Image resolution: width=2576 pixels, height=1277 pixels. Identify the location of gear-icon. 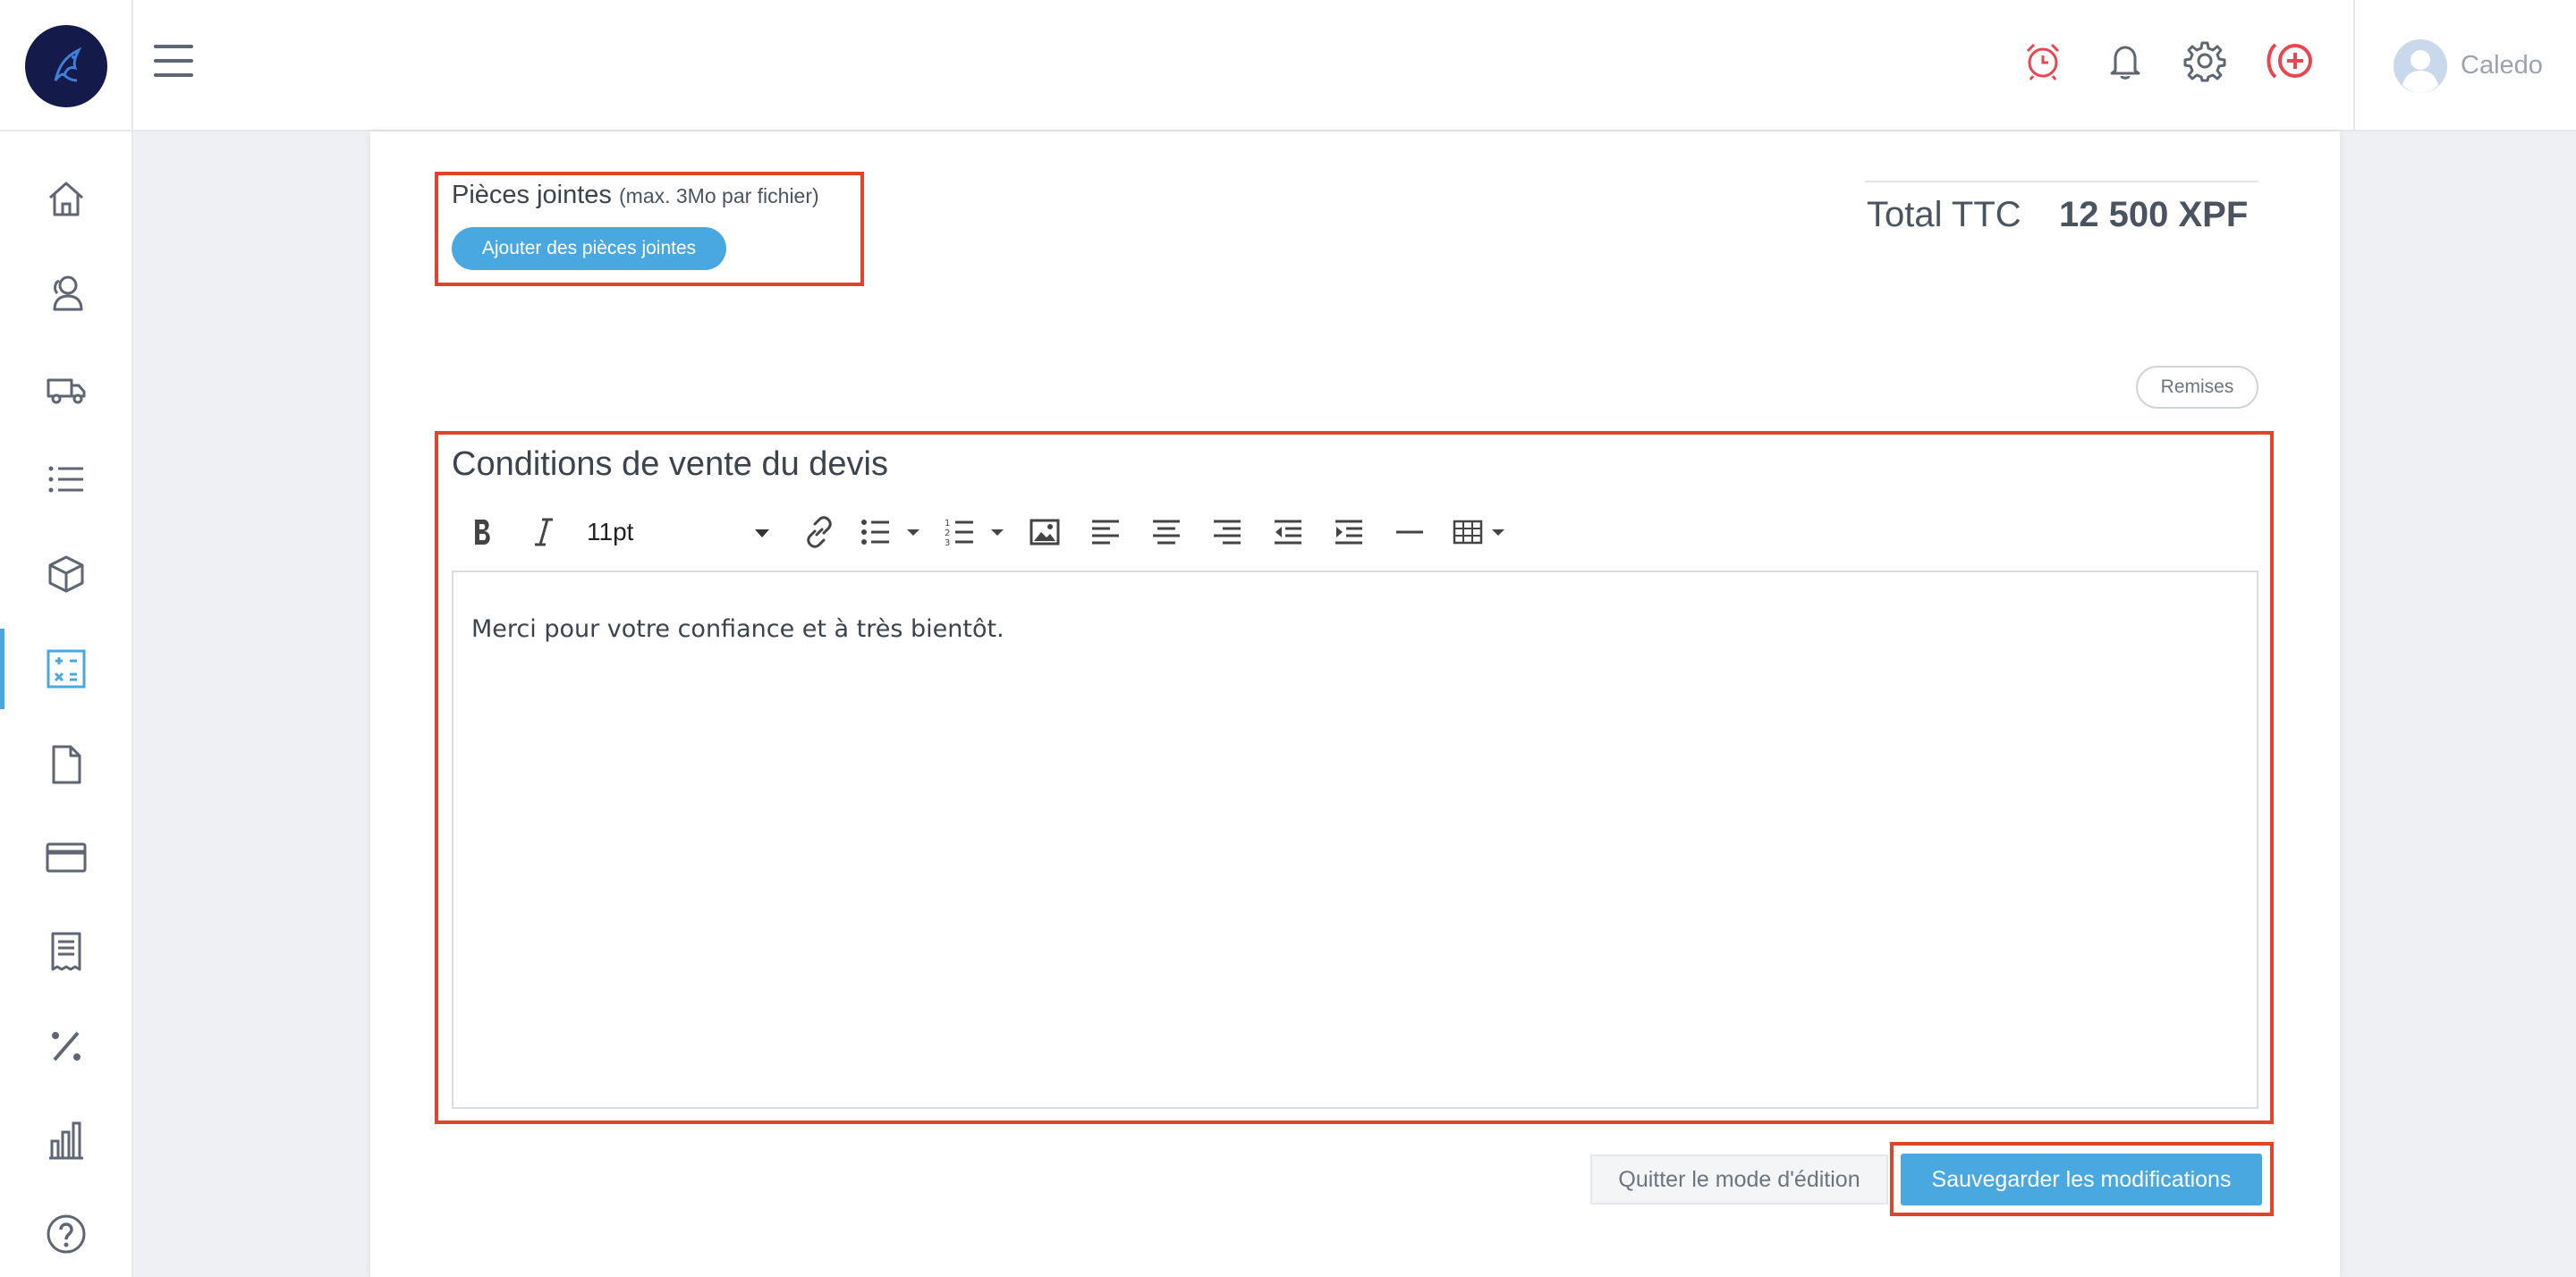
(2205, 61).